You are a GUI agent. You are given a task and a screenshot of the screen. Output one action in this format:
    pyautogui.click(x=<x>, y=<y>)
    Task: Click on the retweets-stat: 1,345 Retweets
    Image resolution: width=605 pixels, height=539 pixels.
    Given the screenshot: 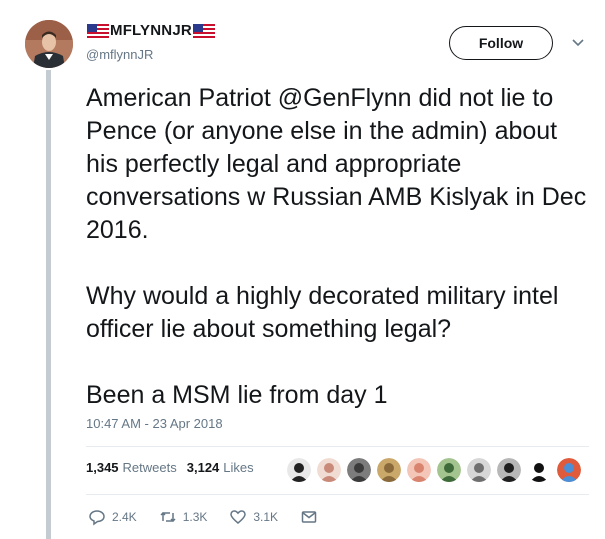 What is the action you would take?
    pyautogui.click(x=131, y=467)
    